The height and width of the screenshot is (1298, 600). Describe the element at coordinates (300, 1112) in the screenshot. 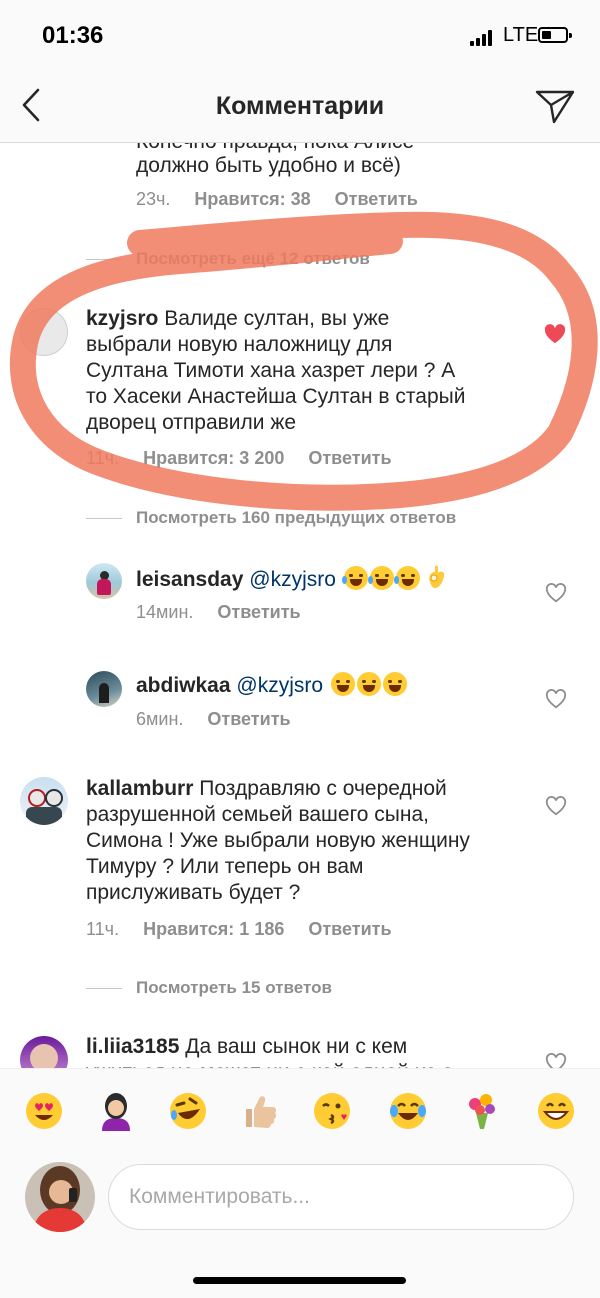

I see `quick-emoji-bar` at that location.